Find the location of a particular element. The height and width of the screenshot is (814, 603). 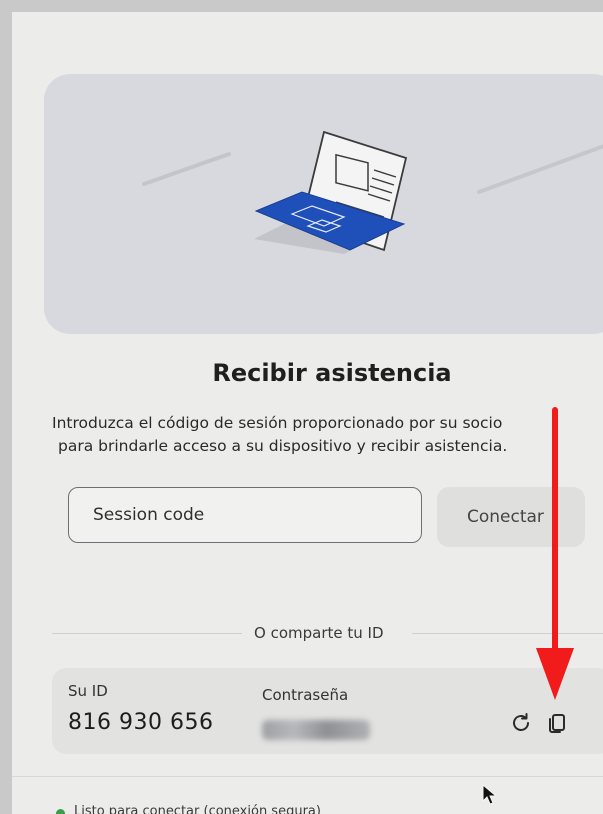

copy-credentials-button is located at coordinates (557, 723).